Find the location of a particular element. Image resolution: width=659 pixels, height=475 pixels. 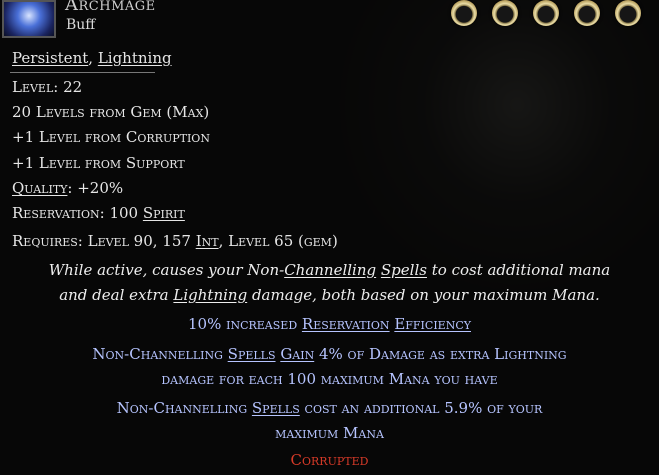

mod-text: 10% increased is located at coordinates (245, 324).